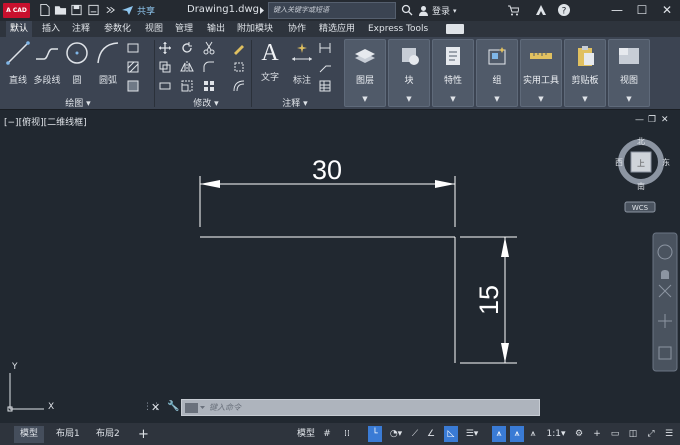 The width and height of the screenshot is (680, 445). What do you see at coordinates (47, 62) in the screenshot?
I see `polyline-button: 多段线` at bounding box center [47, 62].